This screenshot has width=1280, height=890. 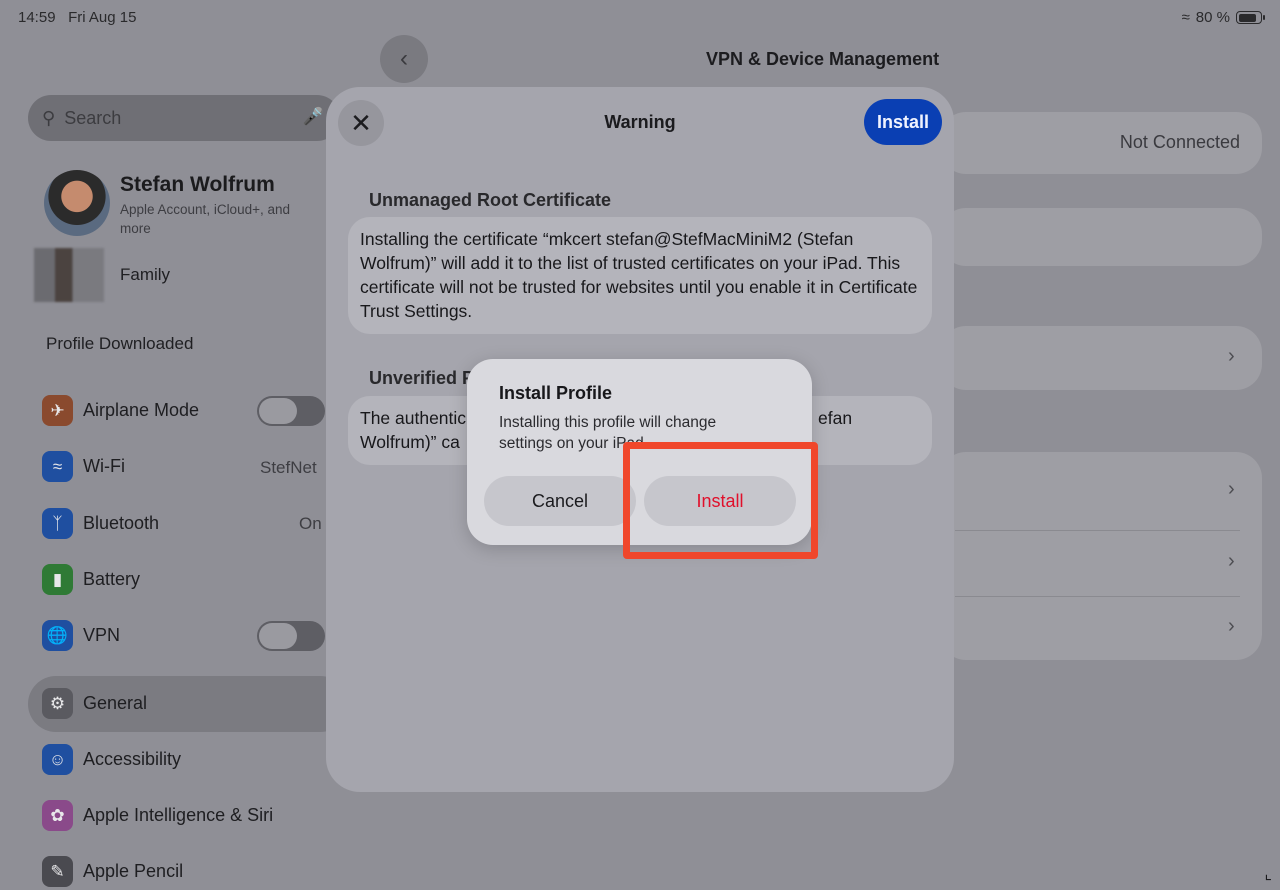 I want to click on vpn-status-value: Not Connected, so click(x=1179, y=142).